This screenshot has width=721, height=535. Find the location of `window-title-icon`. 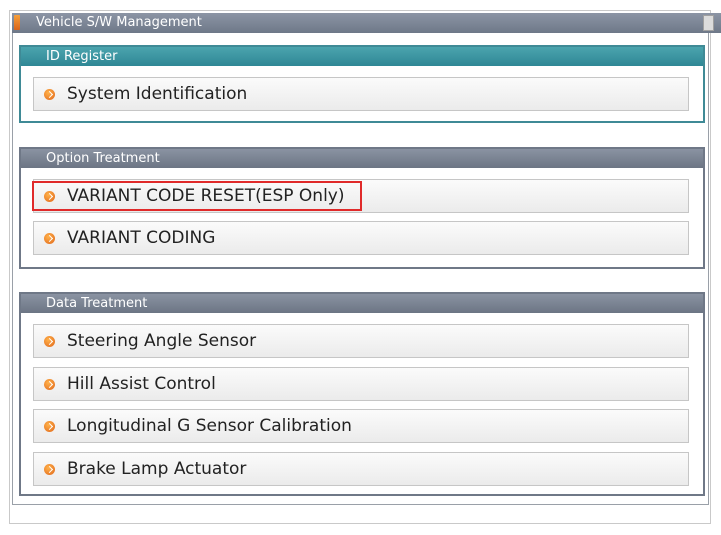

window-title-icon is located at coordinates (17, 22).